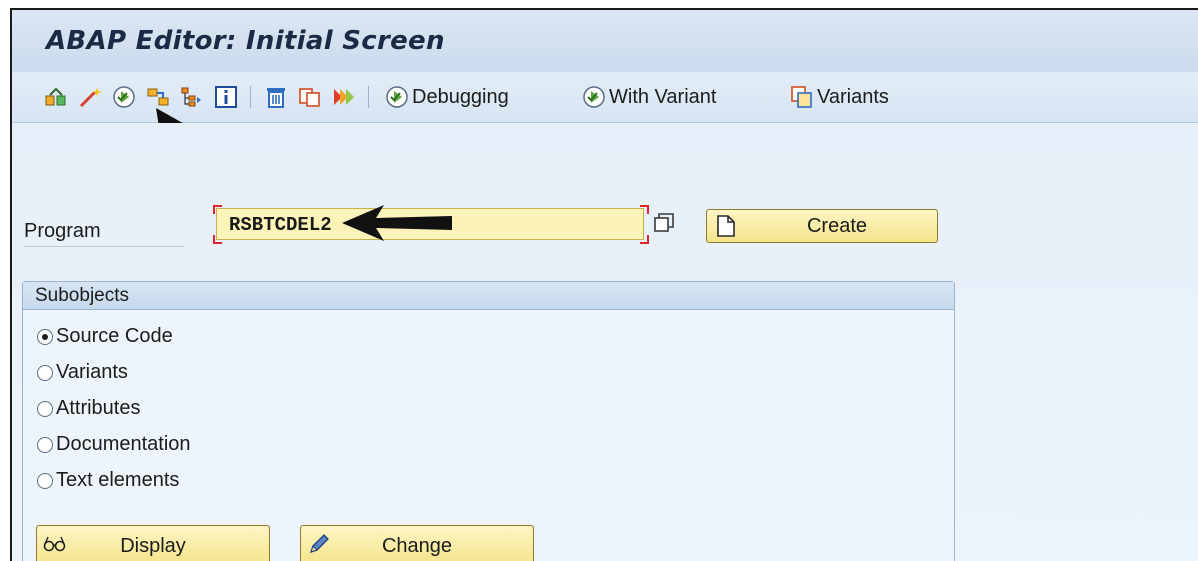 This screenshot has width=1198, height=561. I want to click on display-button: Display, so click(153, 543).